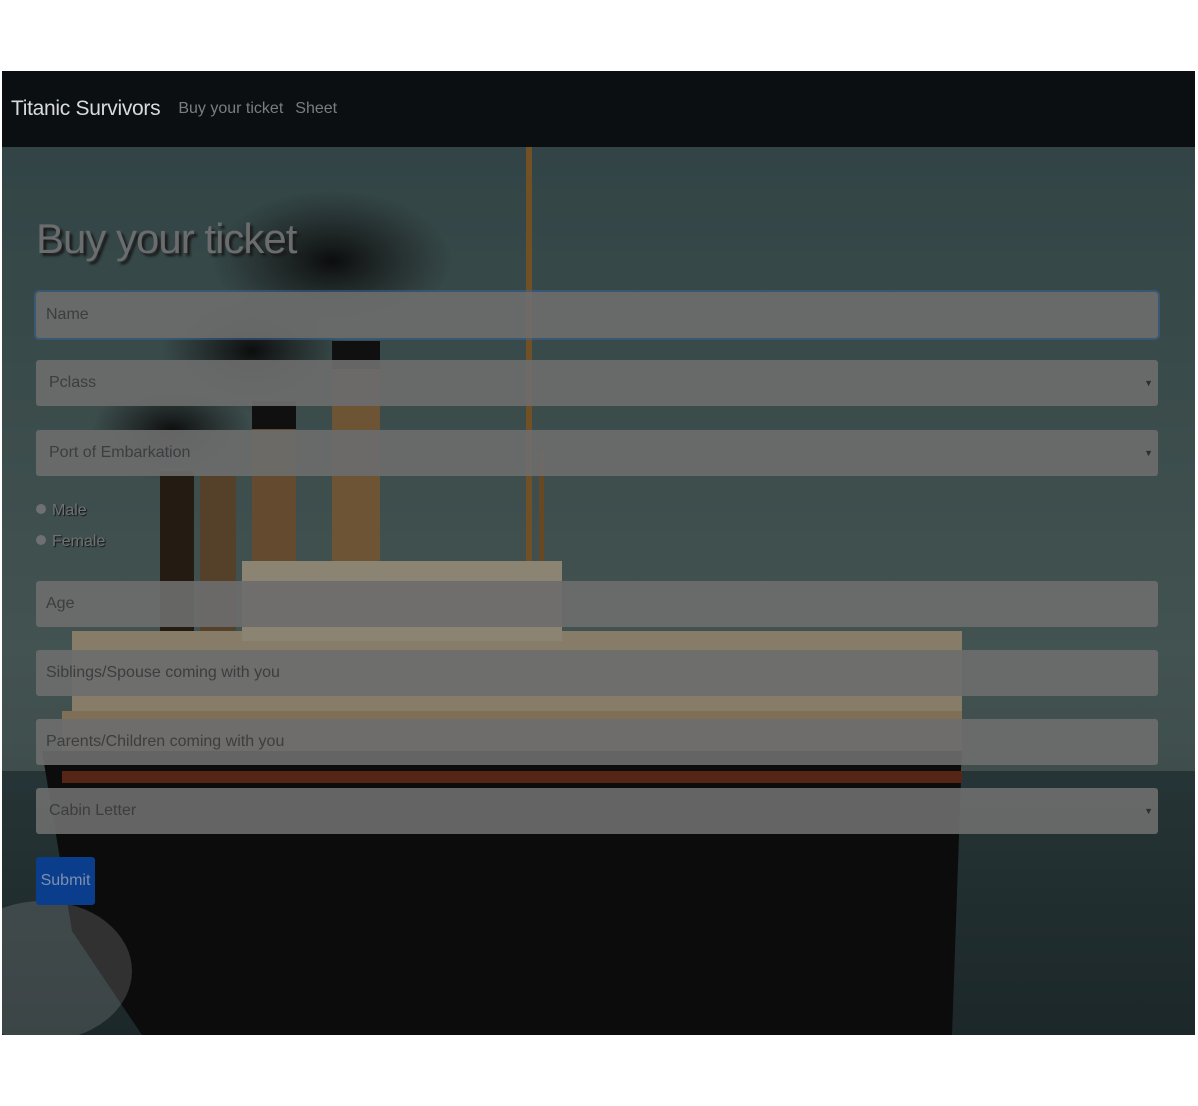 This screenshot has height=1106, width=1198. I want to click on embarkation-select-value: Port of Embarkation, so click(120, 452).